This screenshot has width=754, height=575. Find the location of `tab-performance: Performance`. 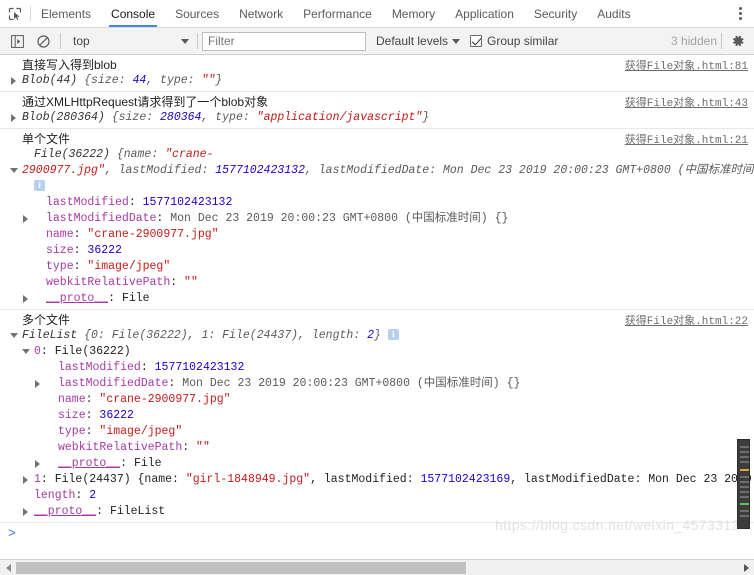

tab-performance: Performance is located at coordinates (337, 13).